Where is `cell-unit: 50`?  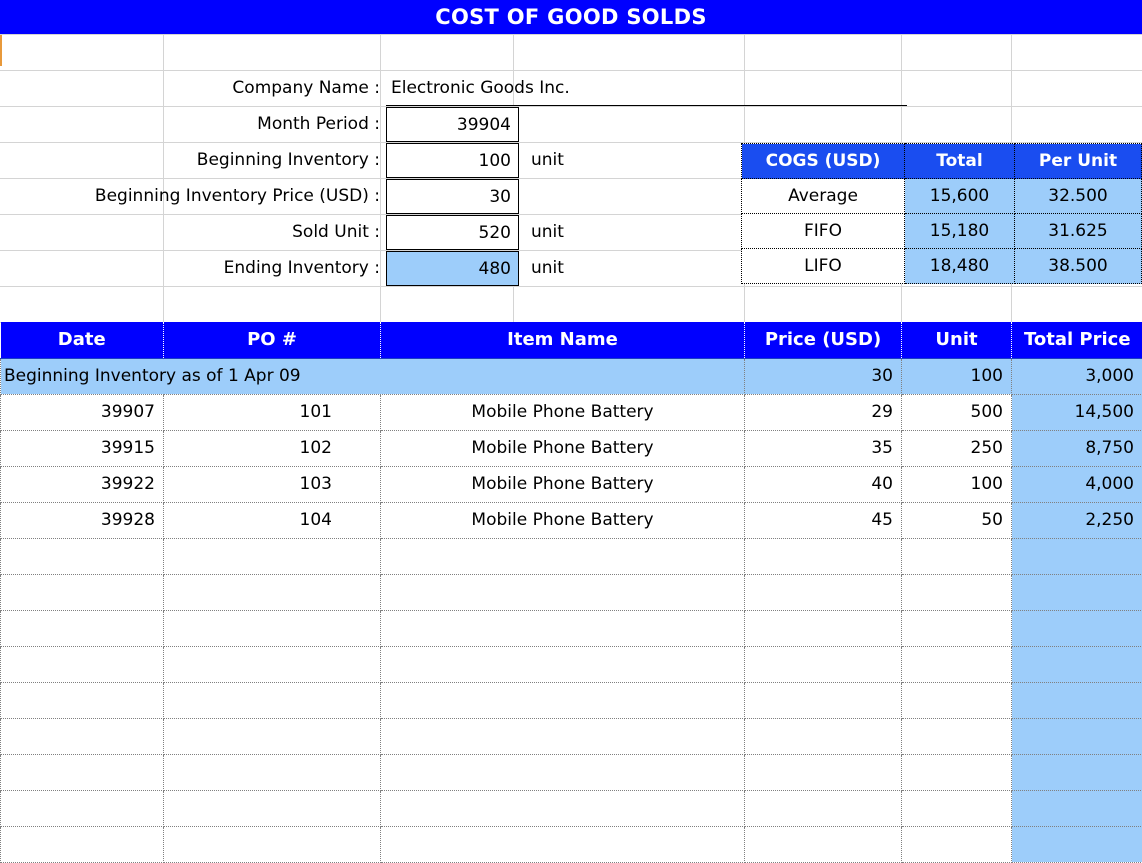
cell-unit: 50 is located at coordinates (957, 520).